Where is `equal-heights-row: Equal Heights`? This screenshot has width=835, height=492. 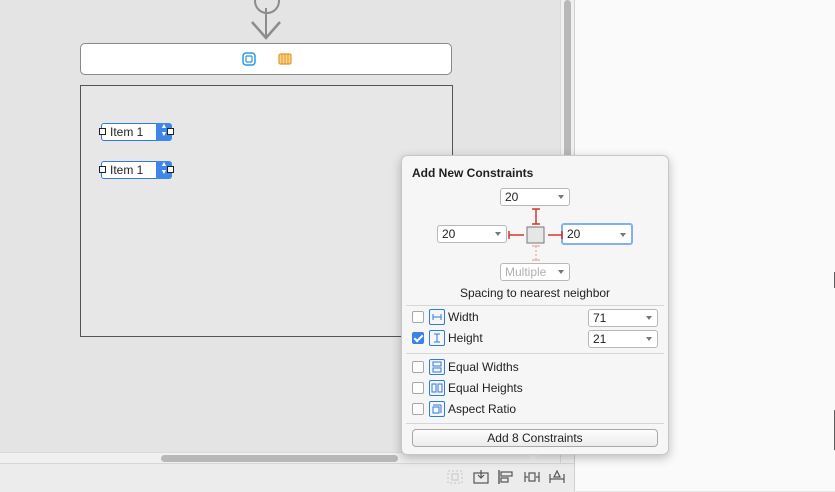 equal-heights-row: Equal Heights is located at coordinates (537, 389).